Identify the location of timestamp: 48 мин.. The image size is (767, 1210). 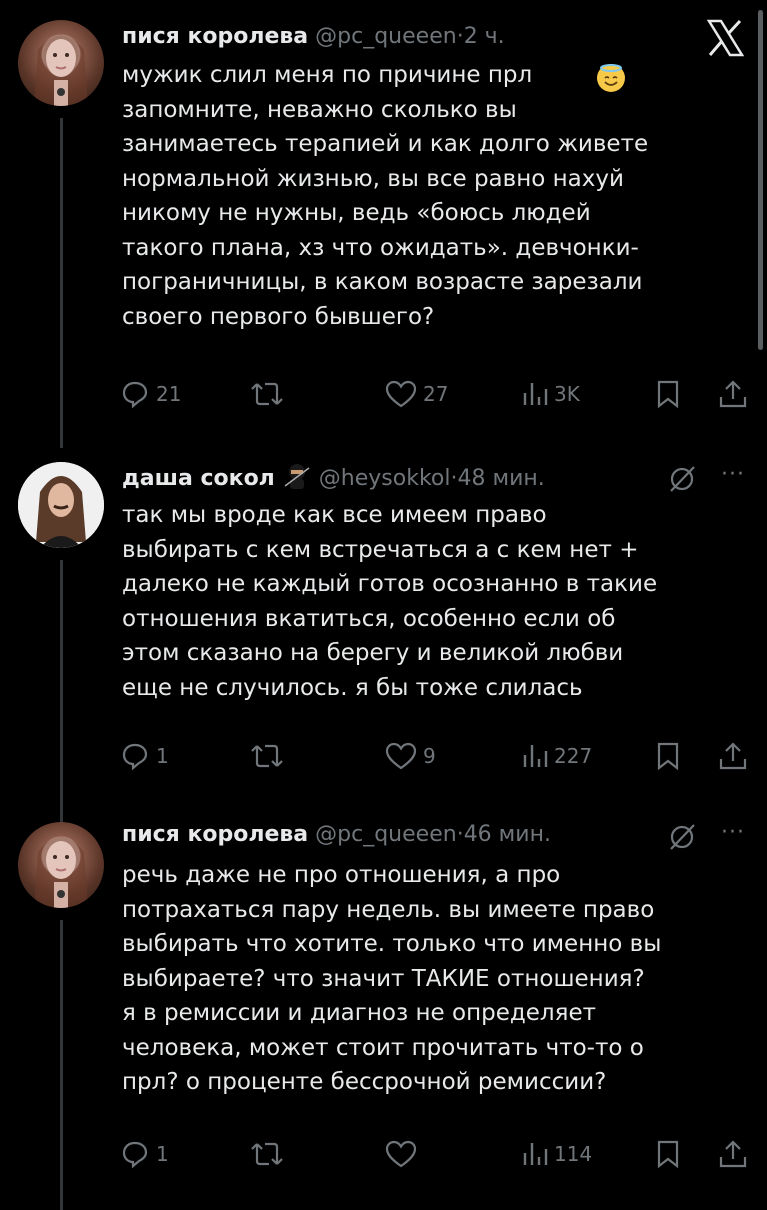
(501, 478).